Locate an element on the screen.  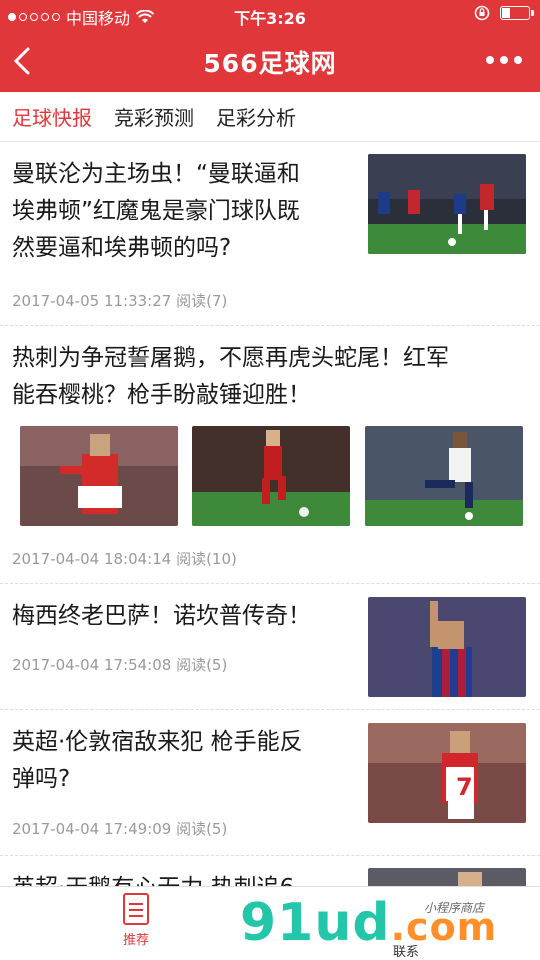
status-time: 下午3:26 is located at coordinates (270, 18).